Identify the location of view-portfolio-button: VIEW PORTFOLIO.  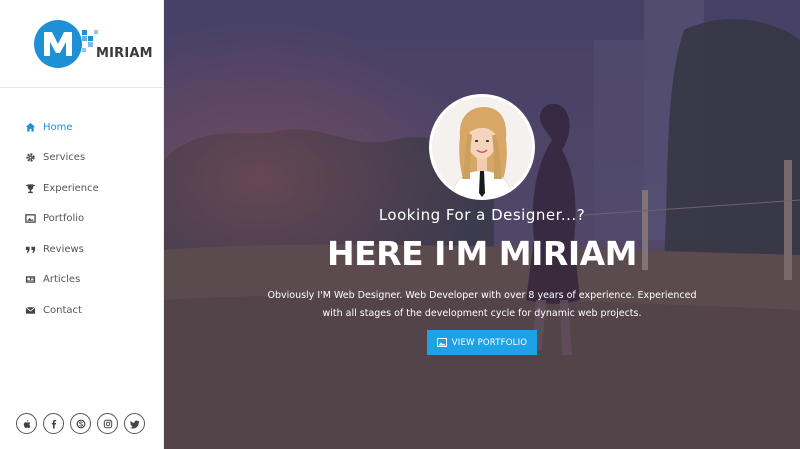
(482, 342).